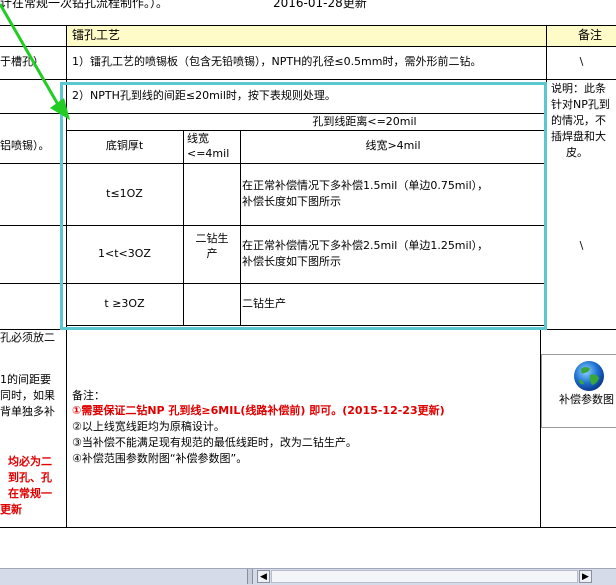 The height and width of the screenshot is (585, 616). What do you see at coordinates (11, 509) in the screenshot?
I see `left-row5-4: 更新` at bounding box center [11, 509].